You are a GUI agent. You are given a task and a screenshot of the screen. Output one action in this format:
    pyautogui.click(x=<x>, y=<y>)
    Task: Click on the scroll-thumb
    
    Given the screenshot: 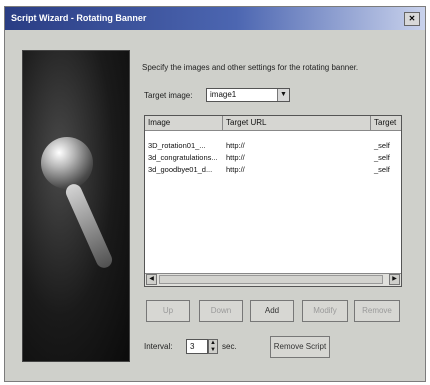 What is the action you would take?
    pyautogui.click(x=271, y=279)
    